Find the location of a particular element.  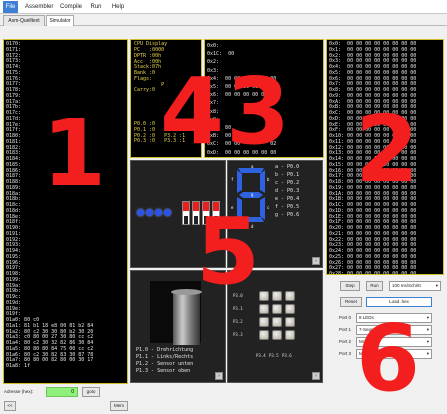

segment-letter: g is located at coordinates (252, 194).